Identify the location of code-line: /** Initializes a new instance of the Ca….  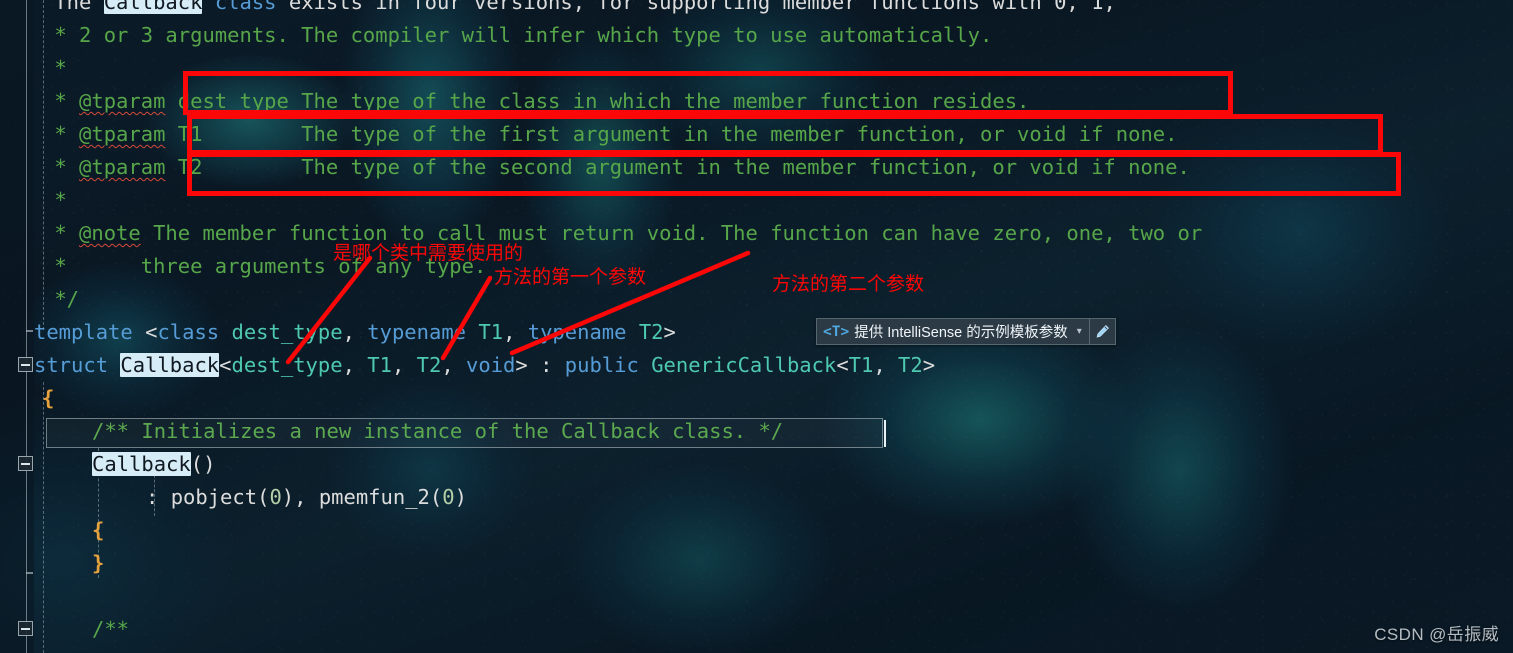
(437, 431).